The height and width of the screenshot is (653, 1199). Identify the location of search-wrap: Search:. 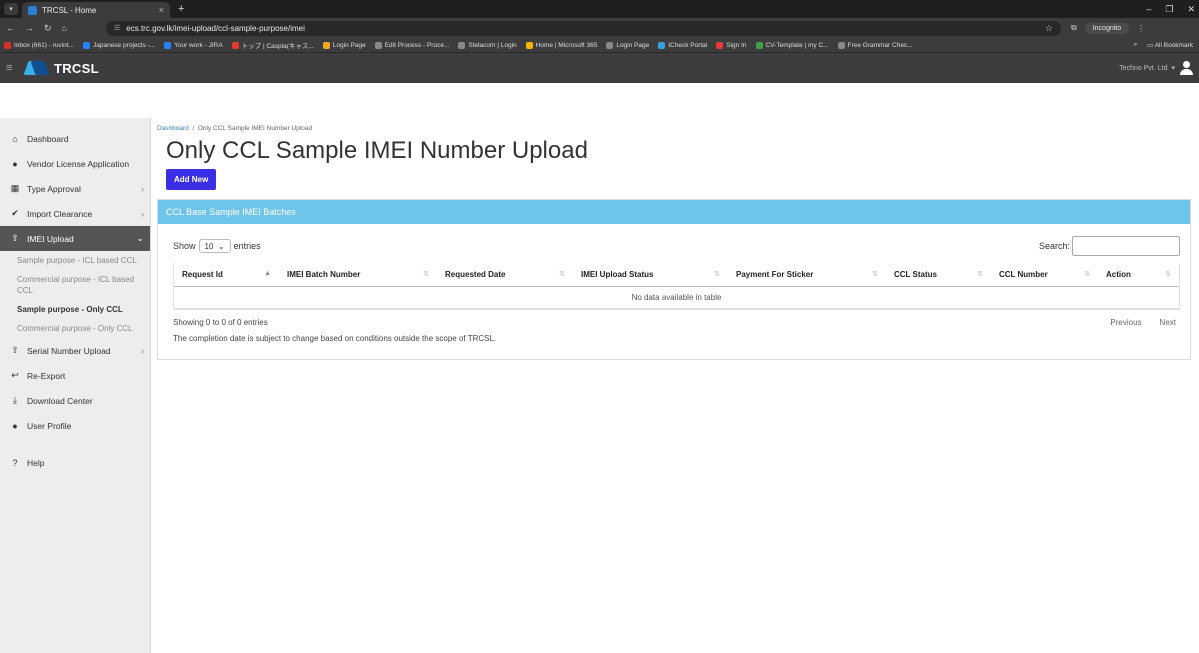
(1109, 246).